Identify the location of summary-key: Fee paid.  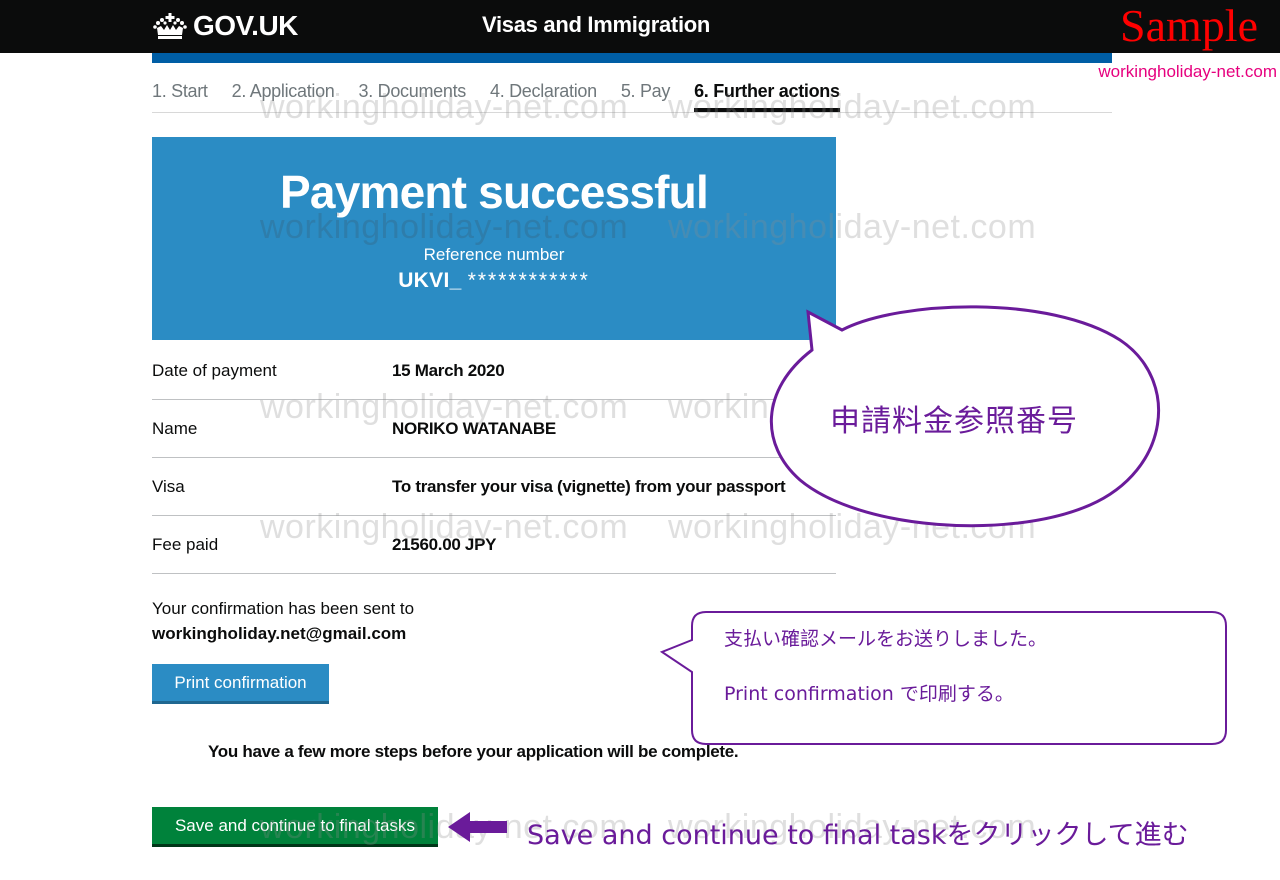
(185, 544).